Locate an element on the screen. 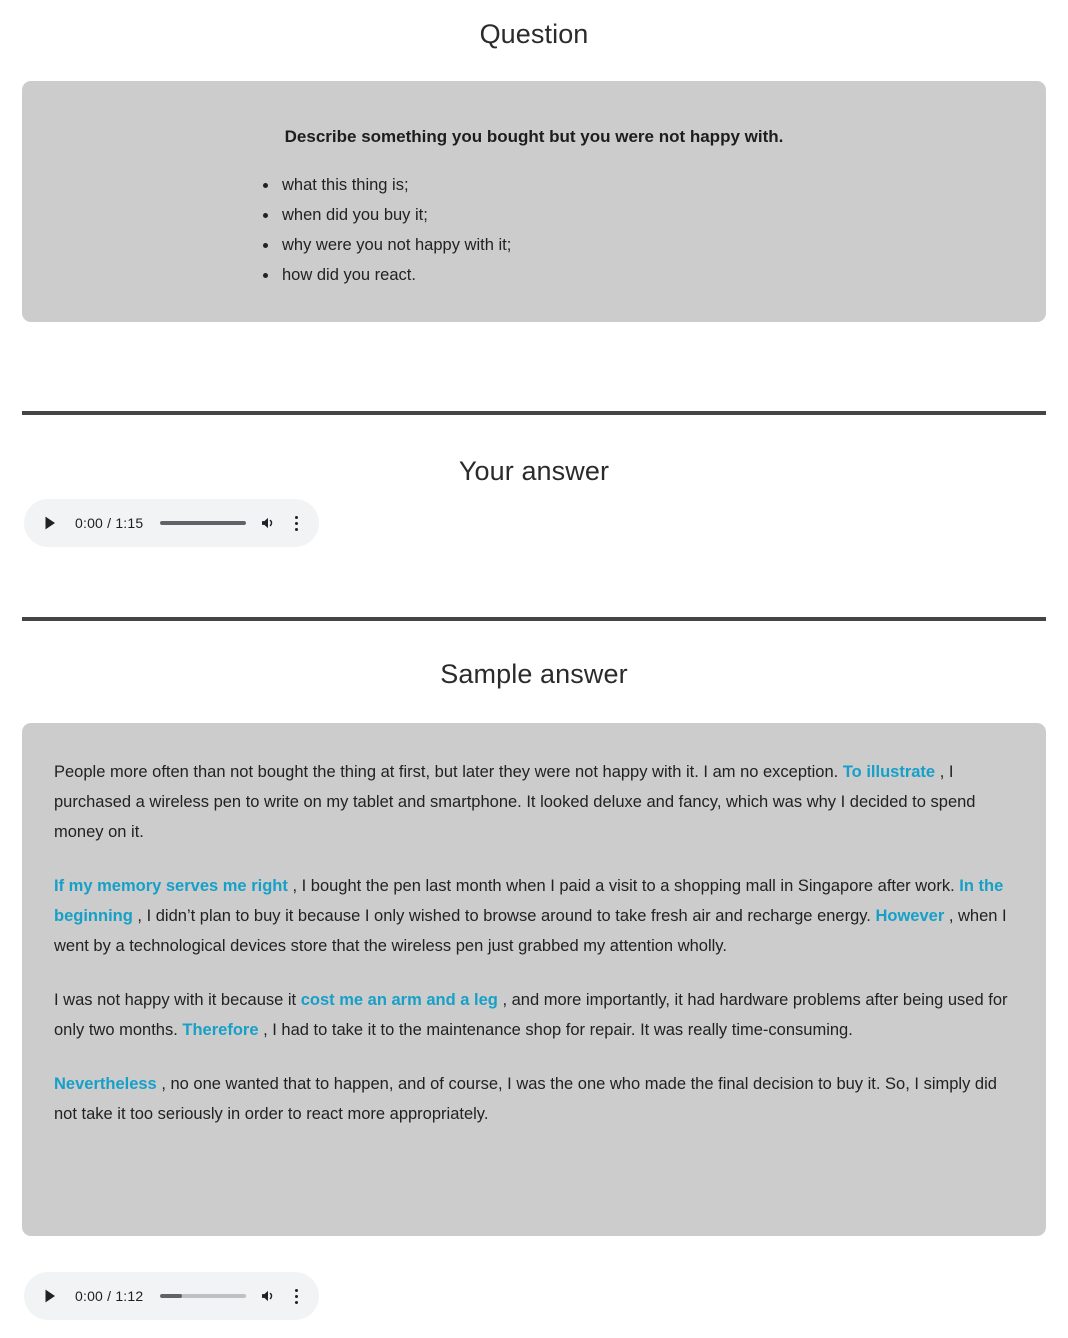 The image size is (1068, 1338). audio-time-display: 0:00 / 1:15 is located at coordinates (109, 523).